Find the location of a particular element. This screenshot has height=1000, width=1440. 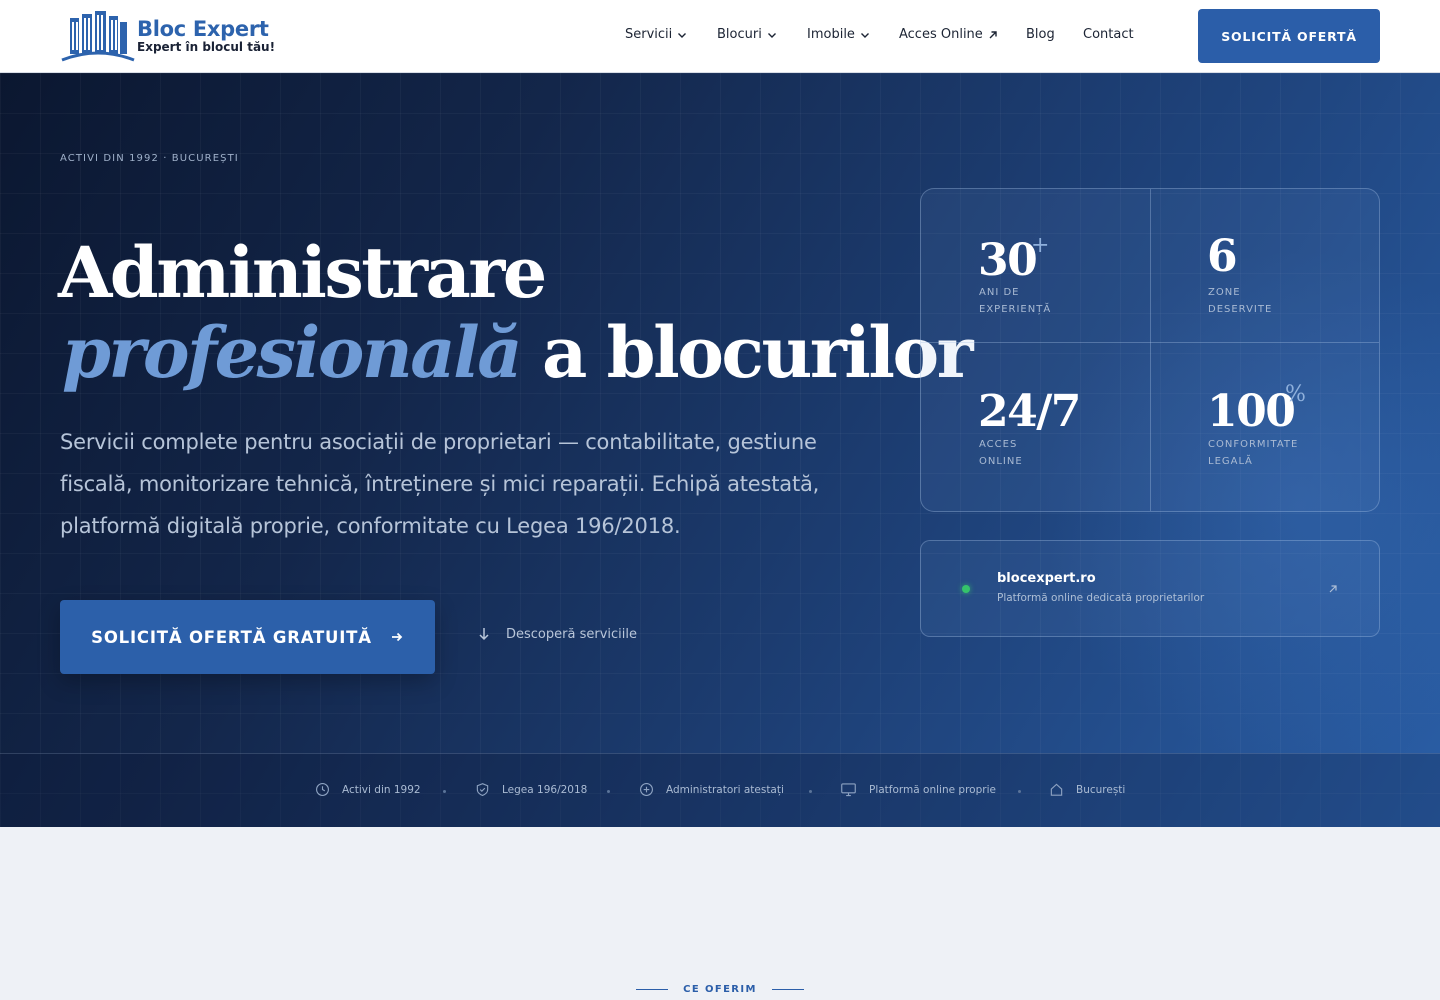

platform-description: Platformă online dedicată proprietarilor is located at coordinates (1101, 598).